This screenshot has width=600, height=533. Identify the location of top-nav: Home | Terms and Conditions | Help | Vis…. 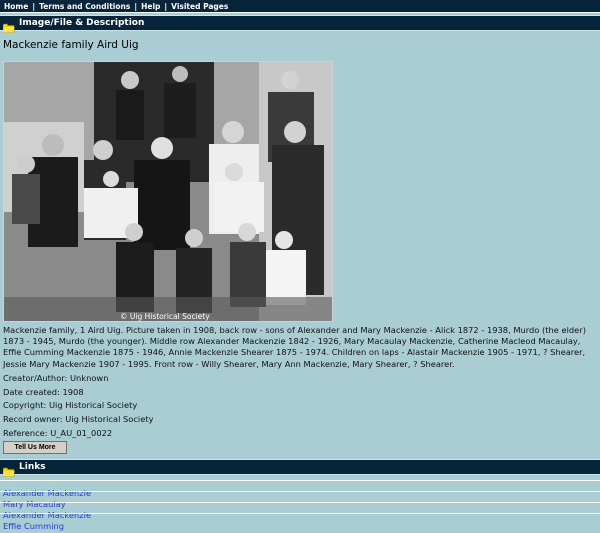
(300, 6).